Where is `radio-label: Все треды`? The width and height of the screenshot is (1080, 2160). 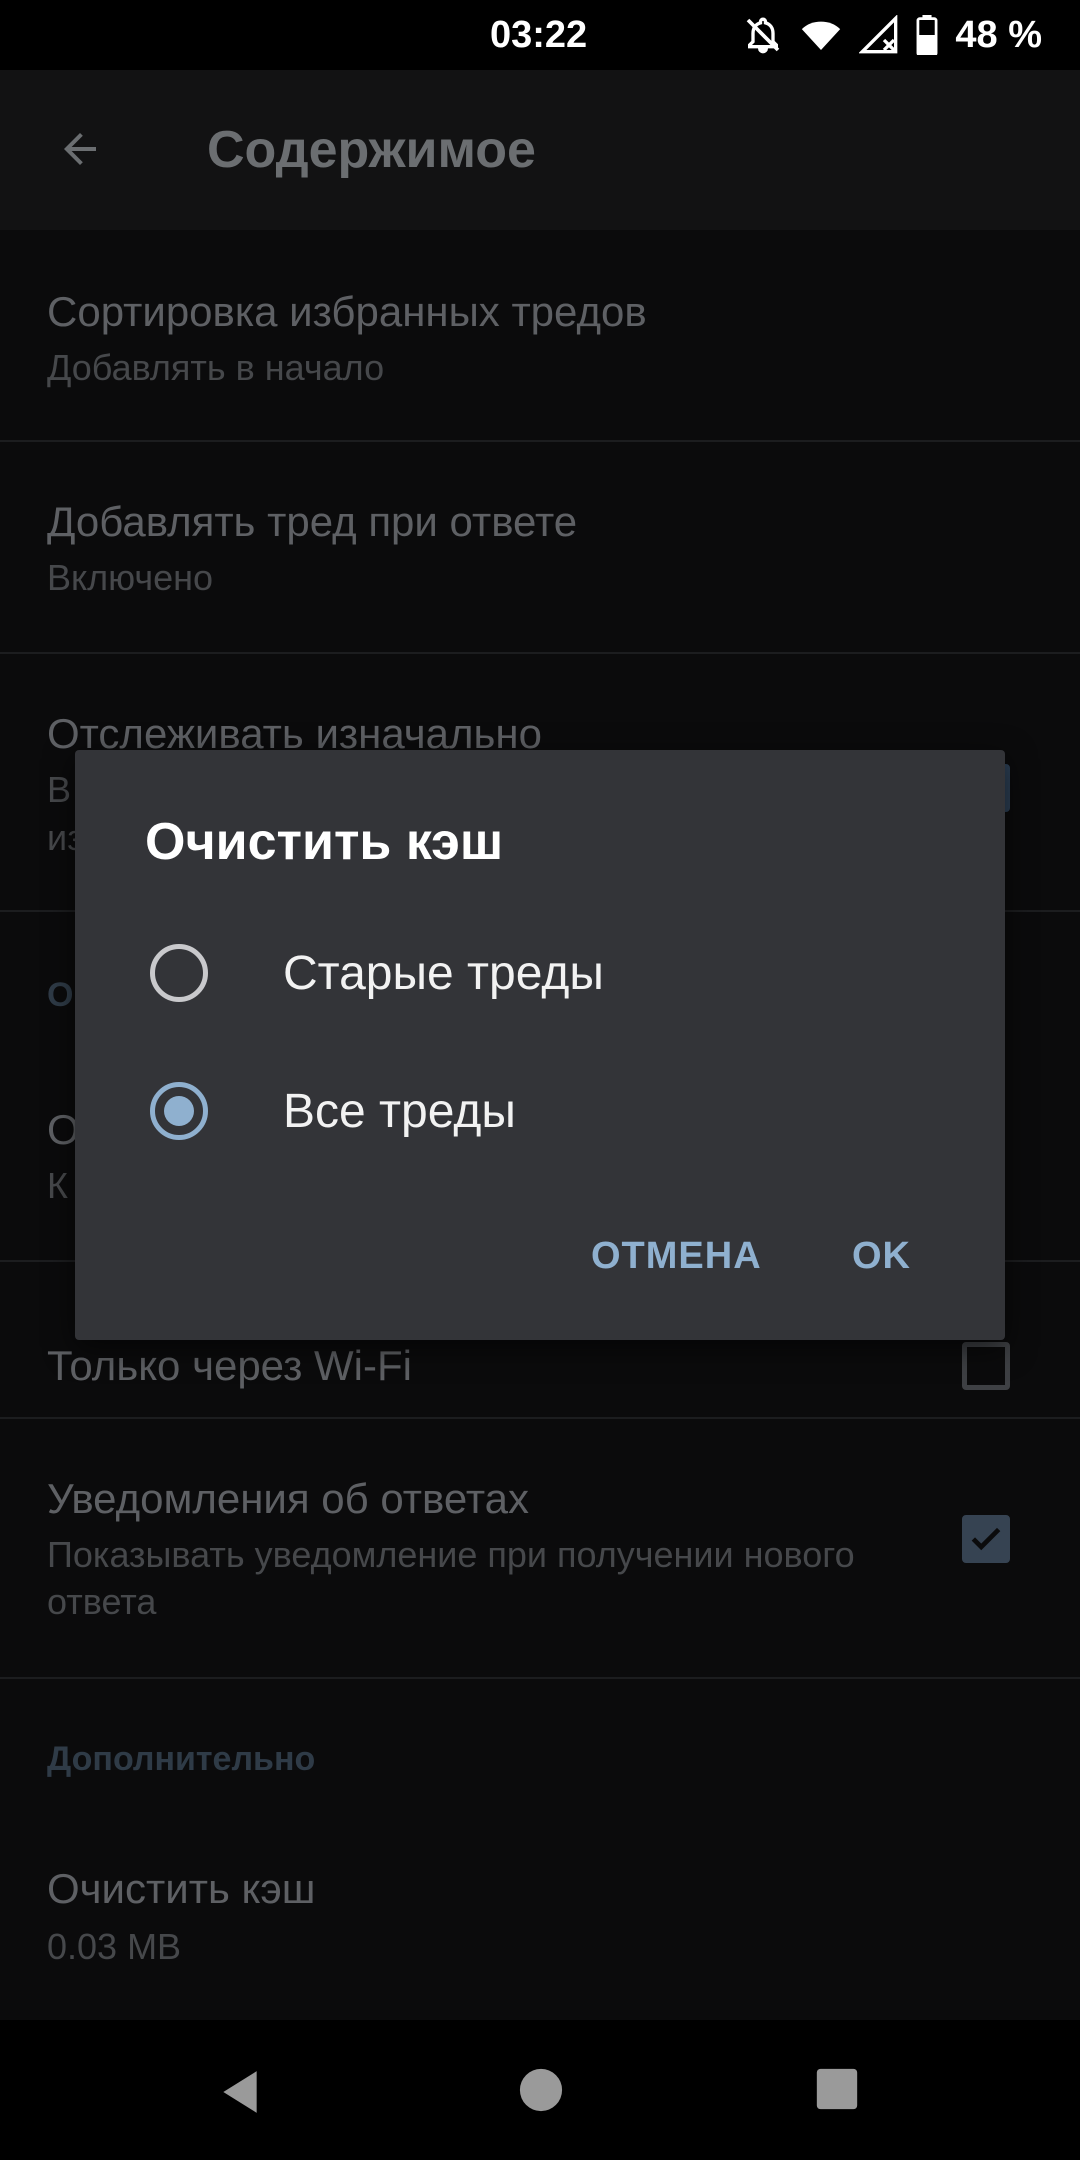
radio-label: Все треды is located at coordinates (399, 1111).